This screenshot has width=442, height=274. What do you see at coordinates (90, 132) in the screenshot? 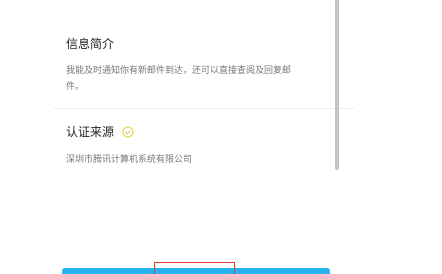
I see `certification-title: 认证来源` at bounding box center [90, 132].